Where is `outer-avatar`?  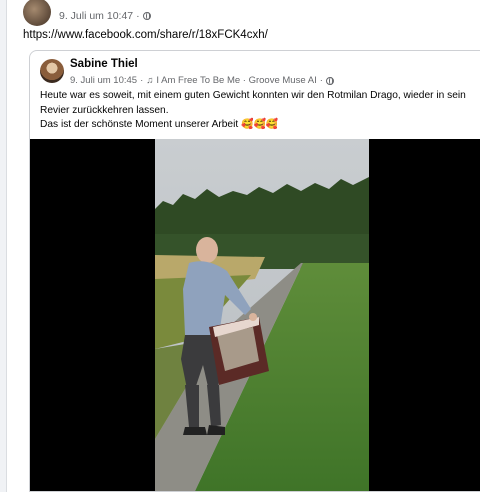
outer-avatar is located at coordinates (37, 13).